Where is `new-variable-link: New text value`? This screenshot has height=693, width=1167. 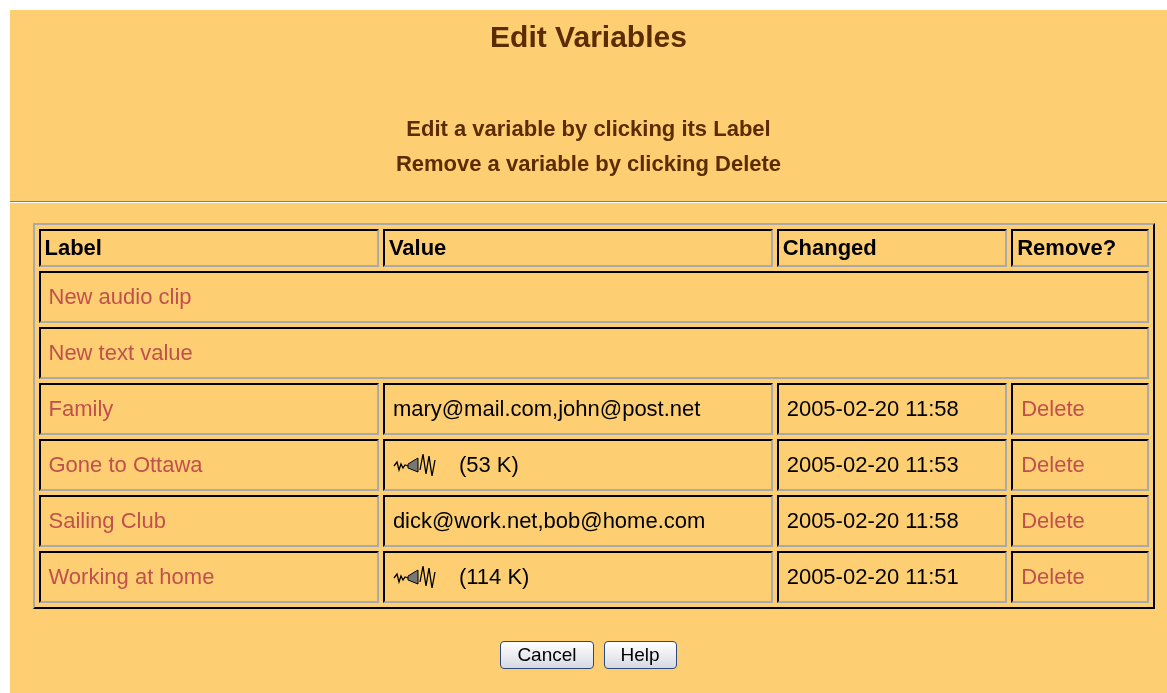 new-variable-link: New text value is located at coordinates (120, 352).